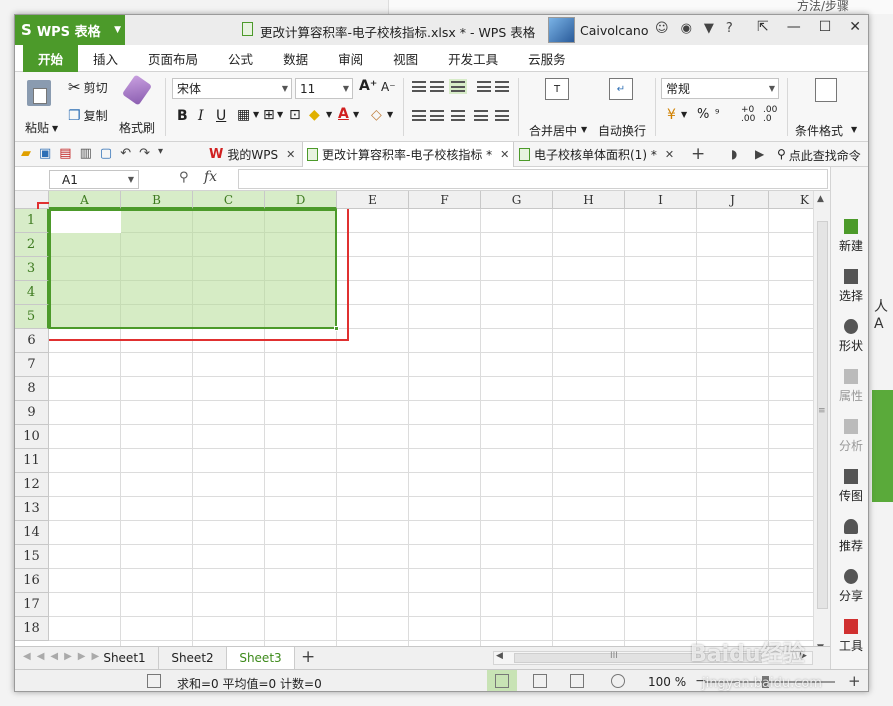  Describe the element at coordinates (32, 485) in the screenshot. I see `row-header-12: 12` at that location.